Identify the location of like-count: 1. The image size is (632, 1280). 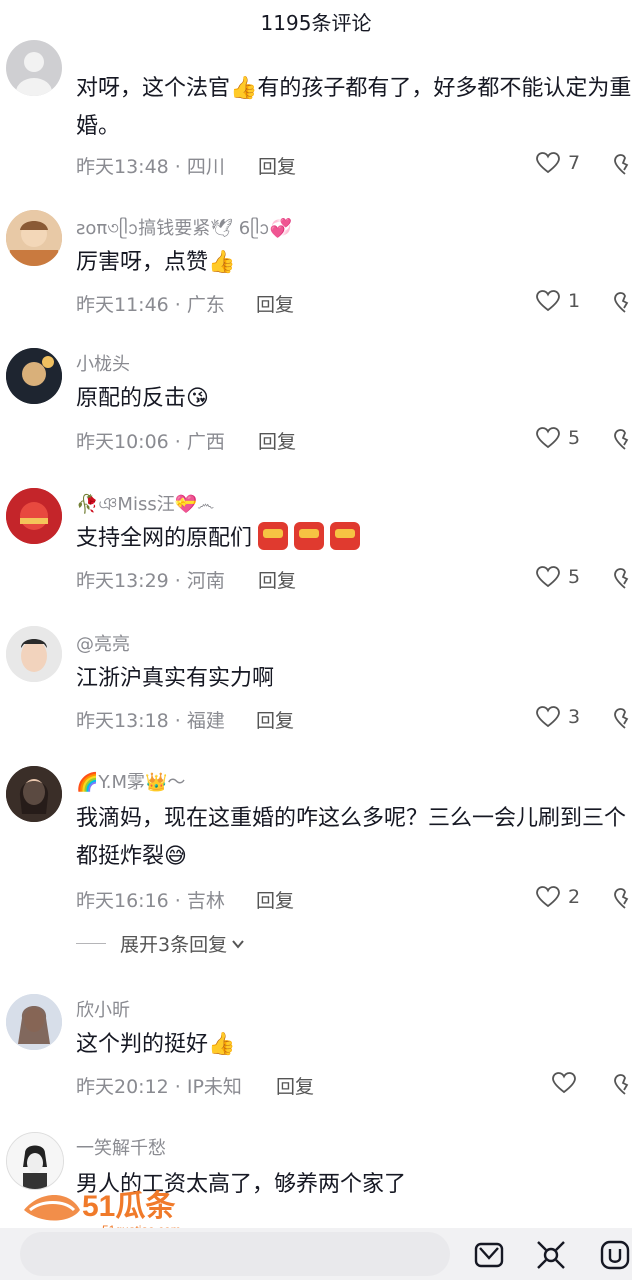
(574, 301).